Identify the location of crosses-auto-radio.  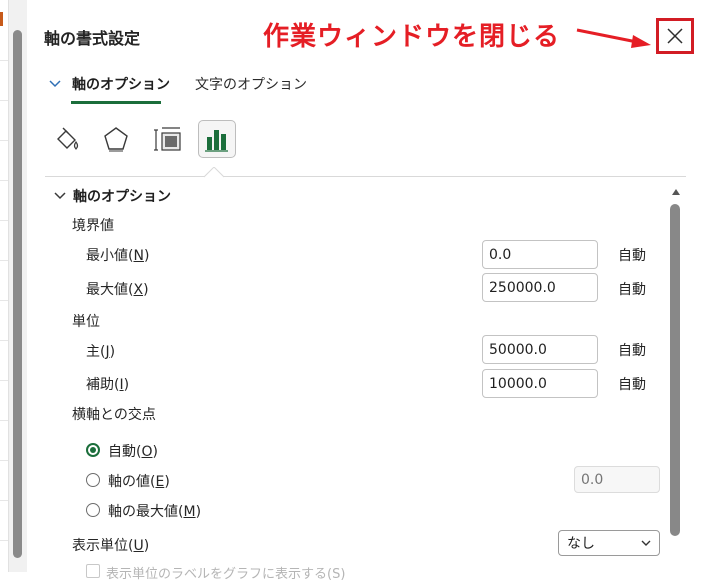
(93, 450).